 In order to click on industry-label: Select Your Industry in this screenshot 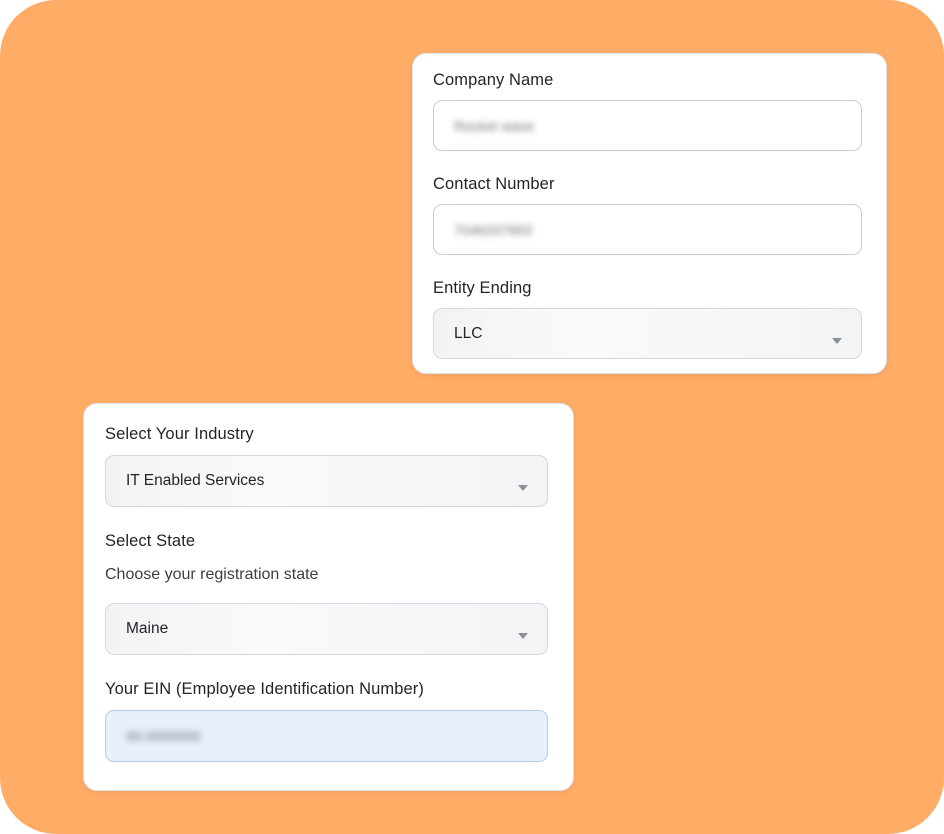, I will do `click(179, 434)`.